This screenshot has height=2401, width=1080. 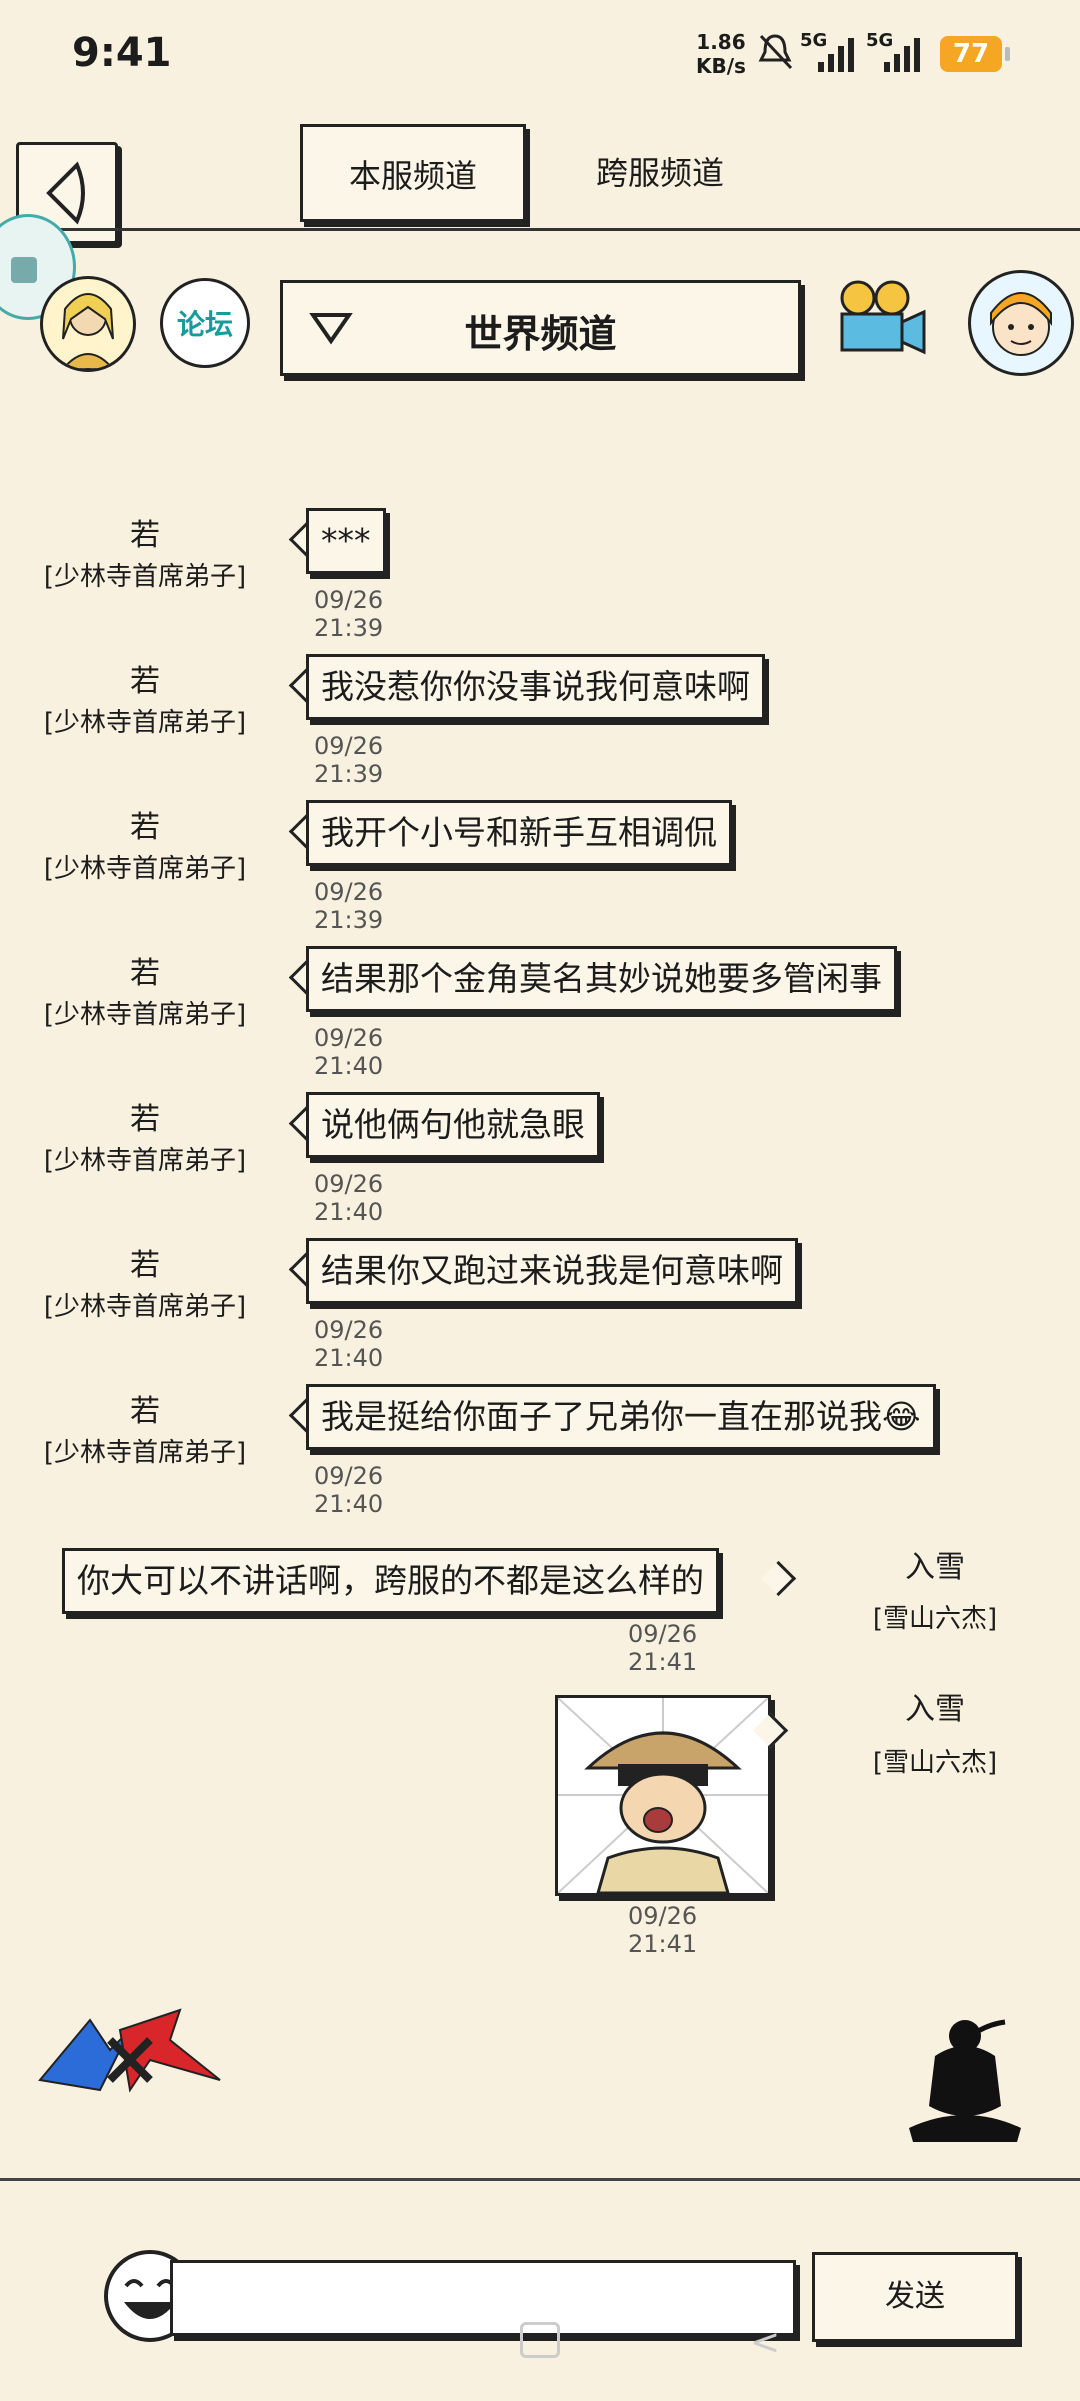 I want to click on customer-service-avatar, so click(x=1021, y=323).